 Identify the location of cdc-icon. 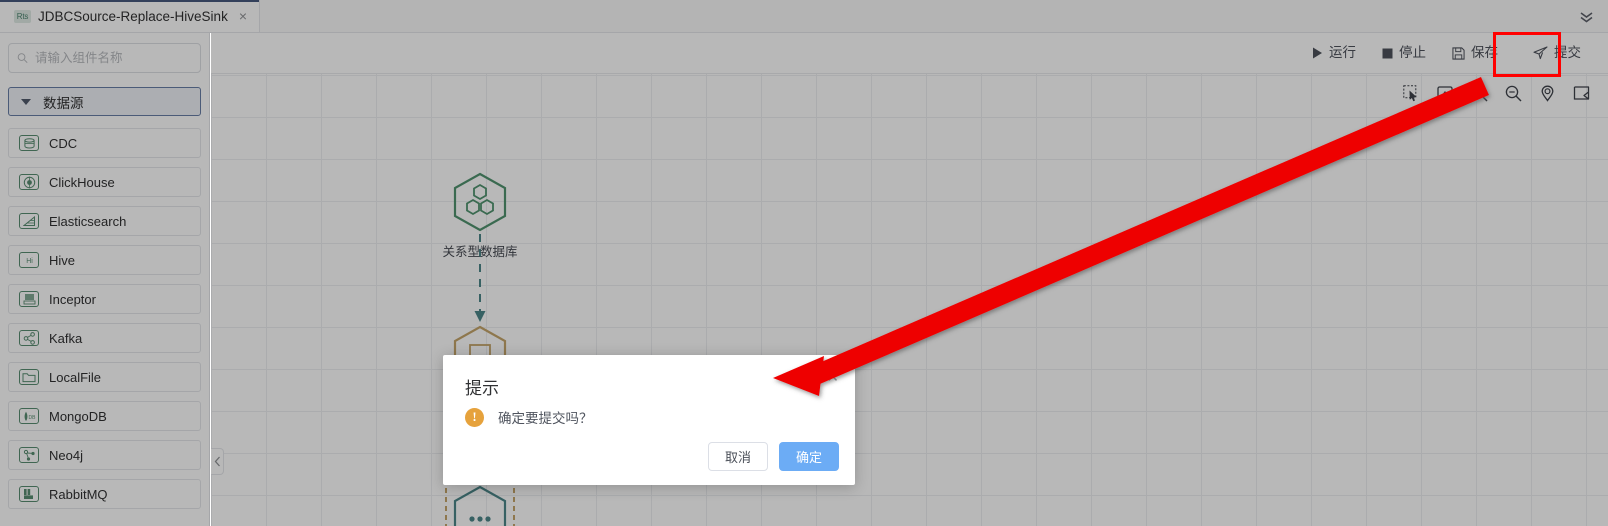
(29, 143).